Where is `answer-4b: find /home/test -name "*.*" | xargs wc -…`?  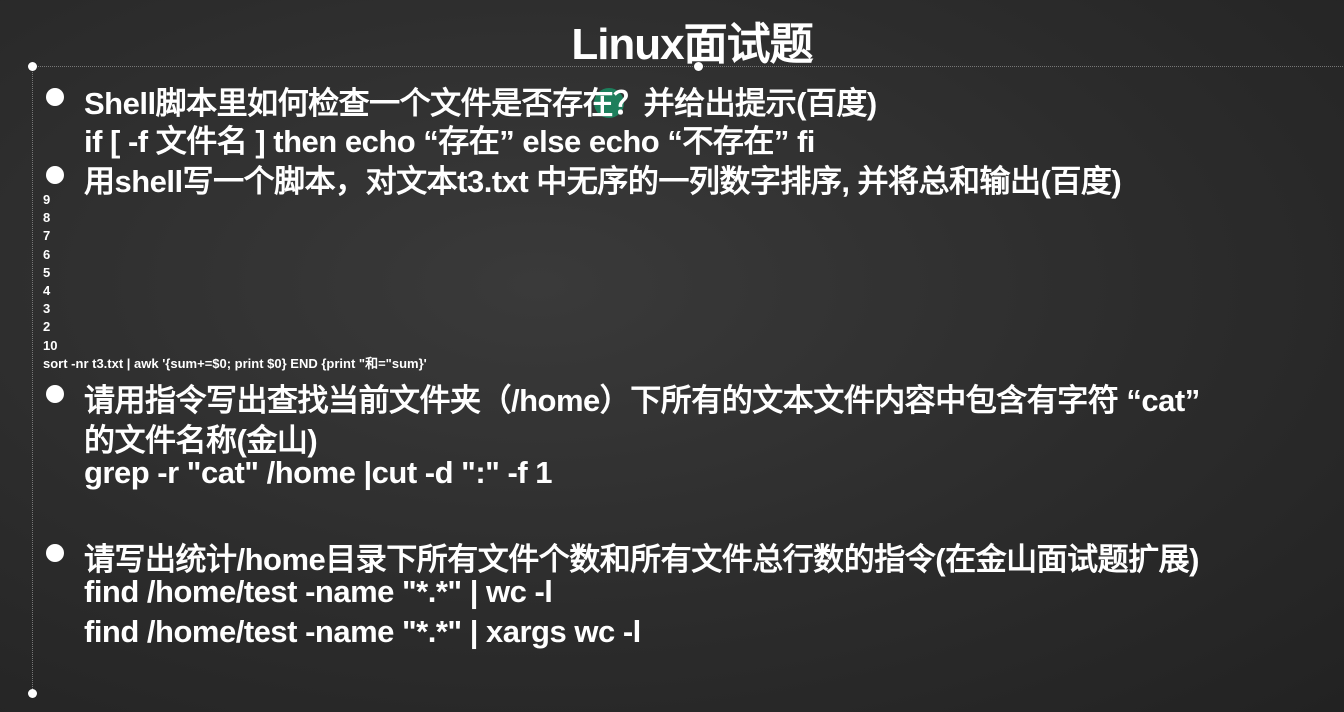 answer-4b: find /home/test -name "*.*" | xargs wc -… is located at coordinates (362, 631).